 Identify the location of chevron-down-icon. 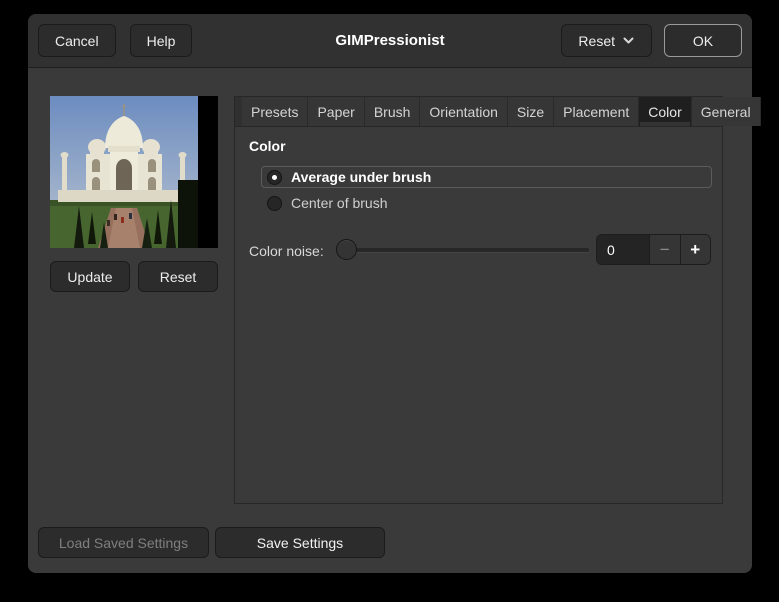
(628, 40).